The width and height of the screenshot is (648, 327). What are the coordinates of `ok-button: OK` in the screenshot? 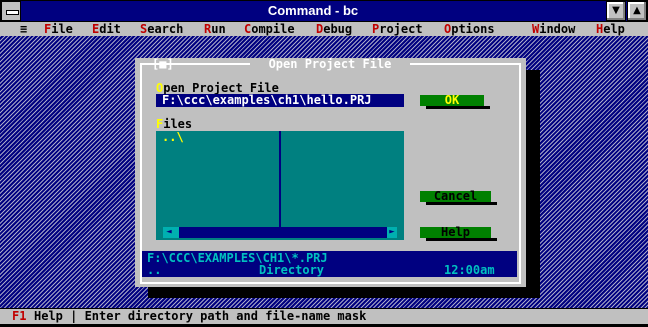 It's located at (452, 100).